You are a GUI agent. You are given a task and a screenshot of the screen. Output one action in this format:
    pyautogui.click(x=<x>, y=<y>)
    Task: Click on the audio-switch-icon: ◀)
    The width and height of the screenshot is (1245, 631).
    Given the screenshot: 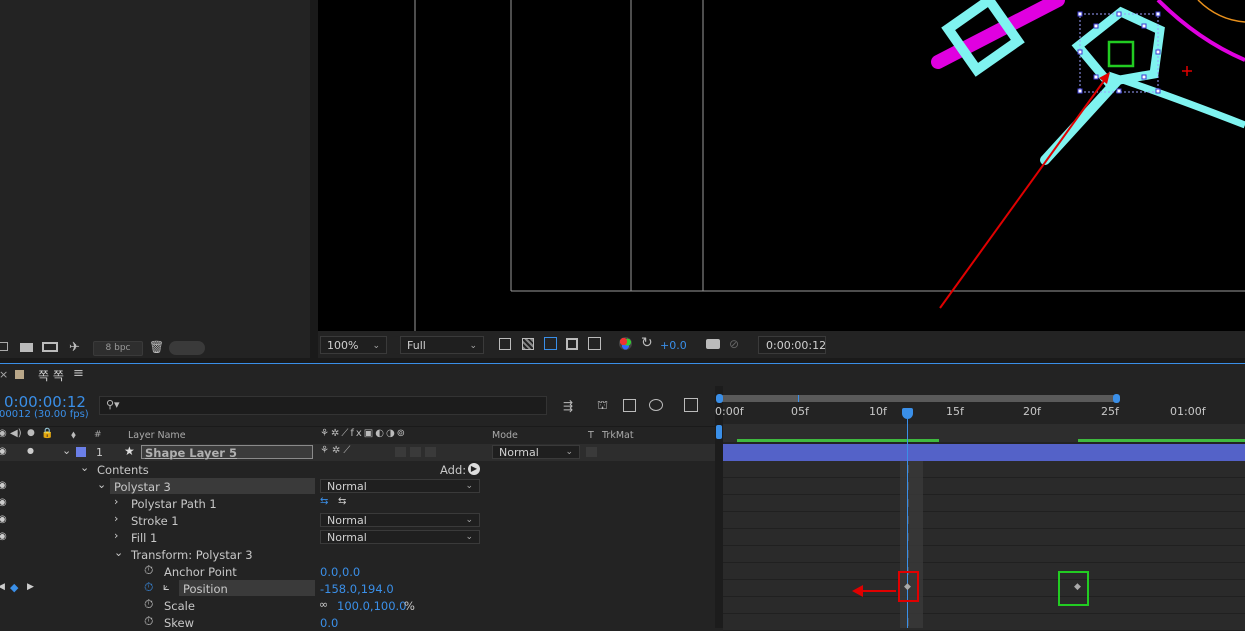 What is the action you would take?
    pyautogui.click(x=16, y=433)
    